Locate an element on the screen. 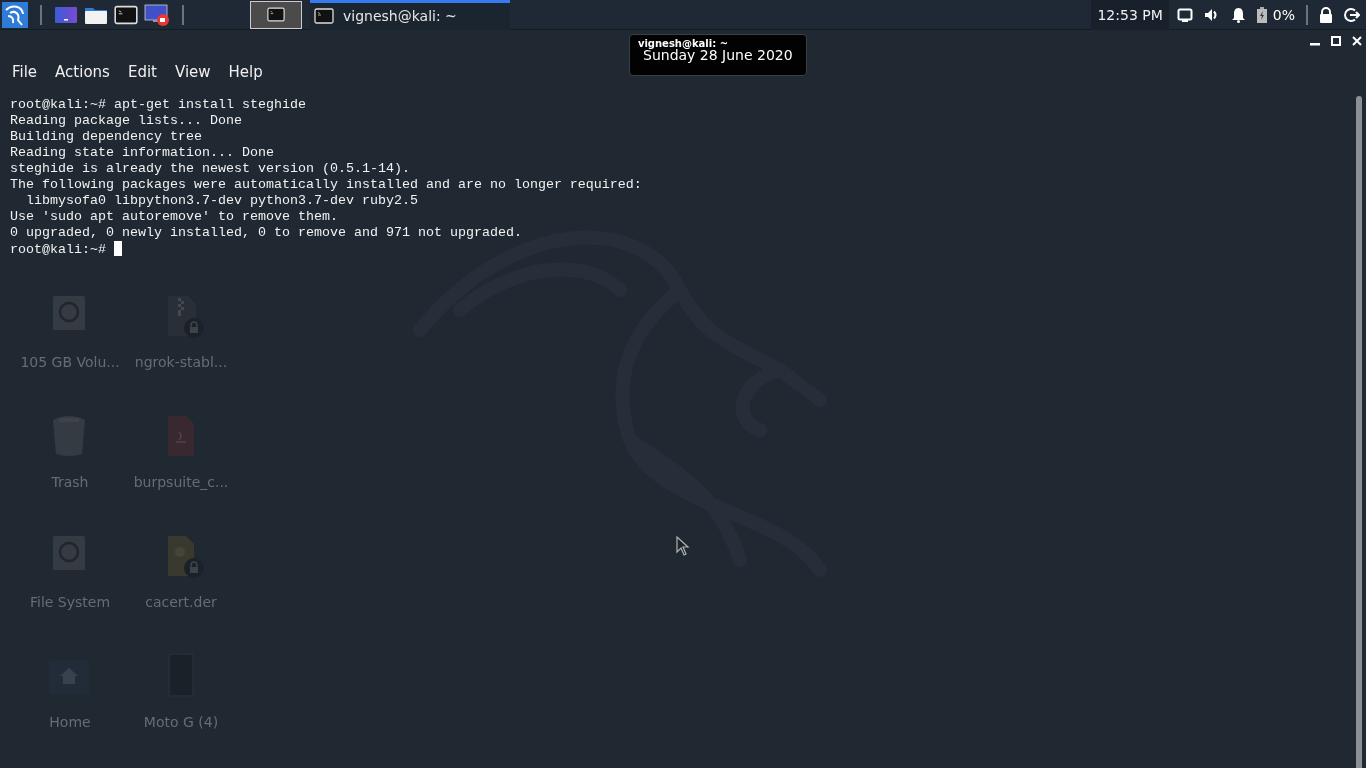 This screenshot has height=768, width=1366. desktop-icon-label: cacert.der is located at coordinates (181, 602).